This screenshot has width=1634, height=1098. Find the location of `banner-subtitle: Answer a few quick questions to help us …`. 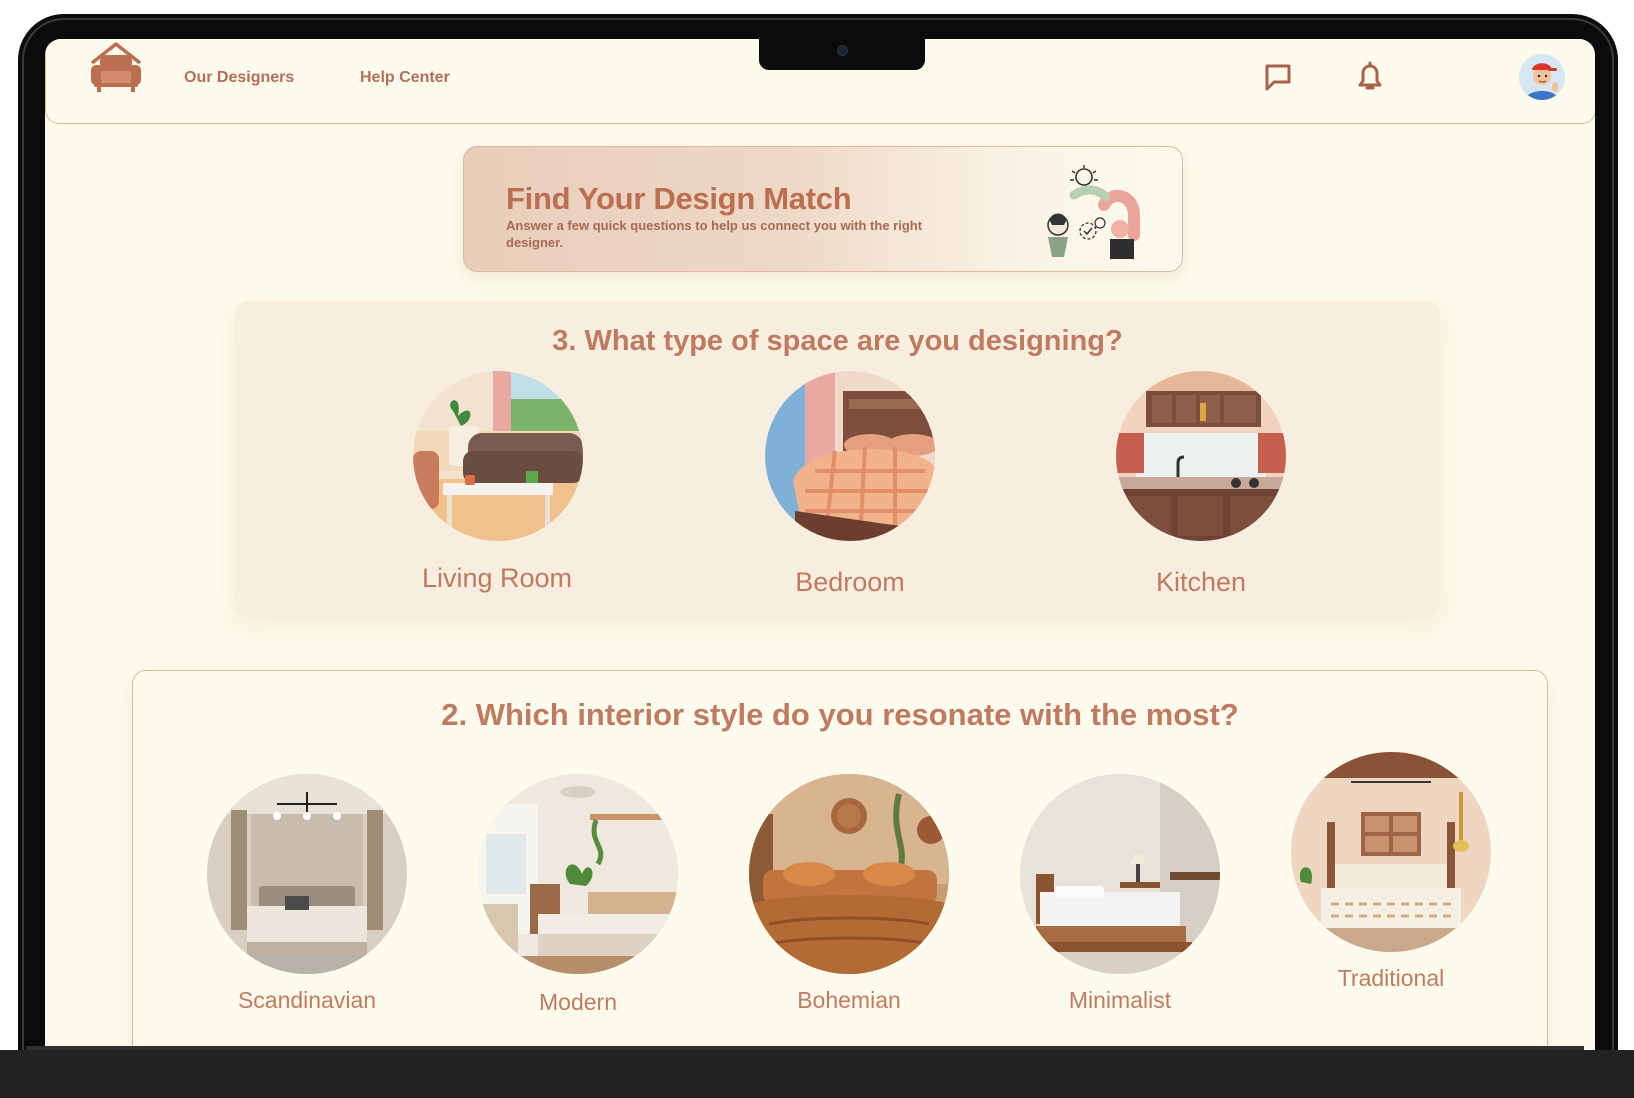

banner-subtitle: Answer a few quick questions to help us … is located at coordinates (714, 234).